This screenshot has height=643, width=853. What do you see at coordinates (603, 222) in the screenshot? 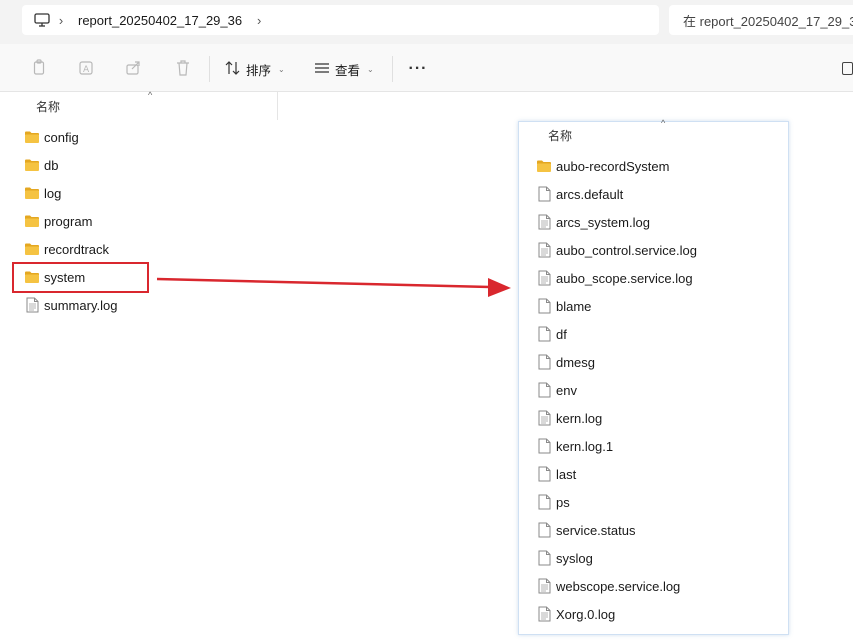
I see `file-name: arcs_system.log` at bounding box center [603, 222].